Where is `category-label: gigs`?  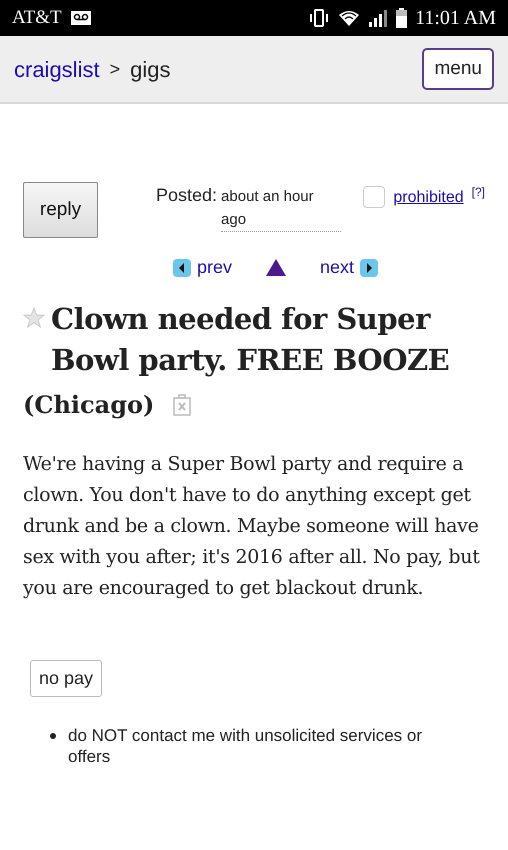
category-label: gigs is located at coordinates (150, 70).